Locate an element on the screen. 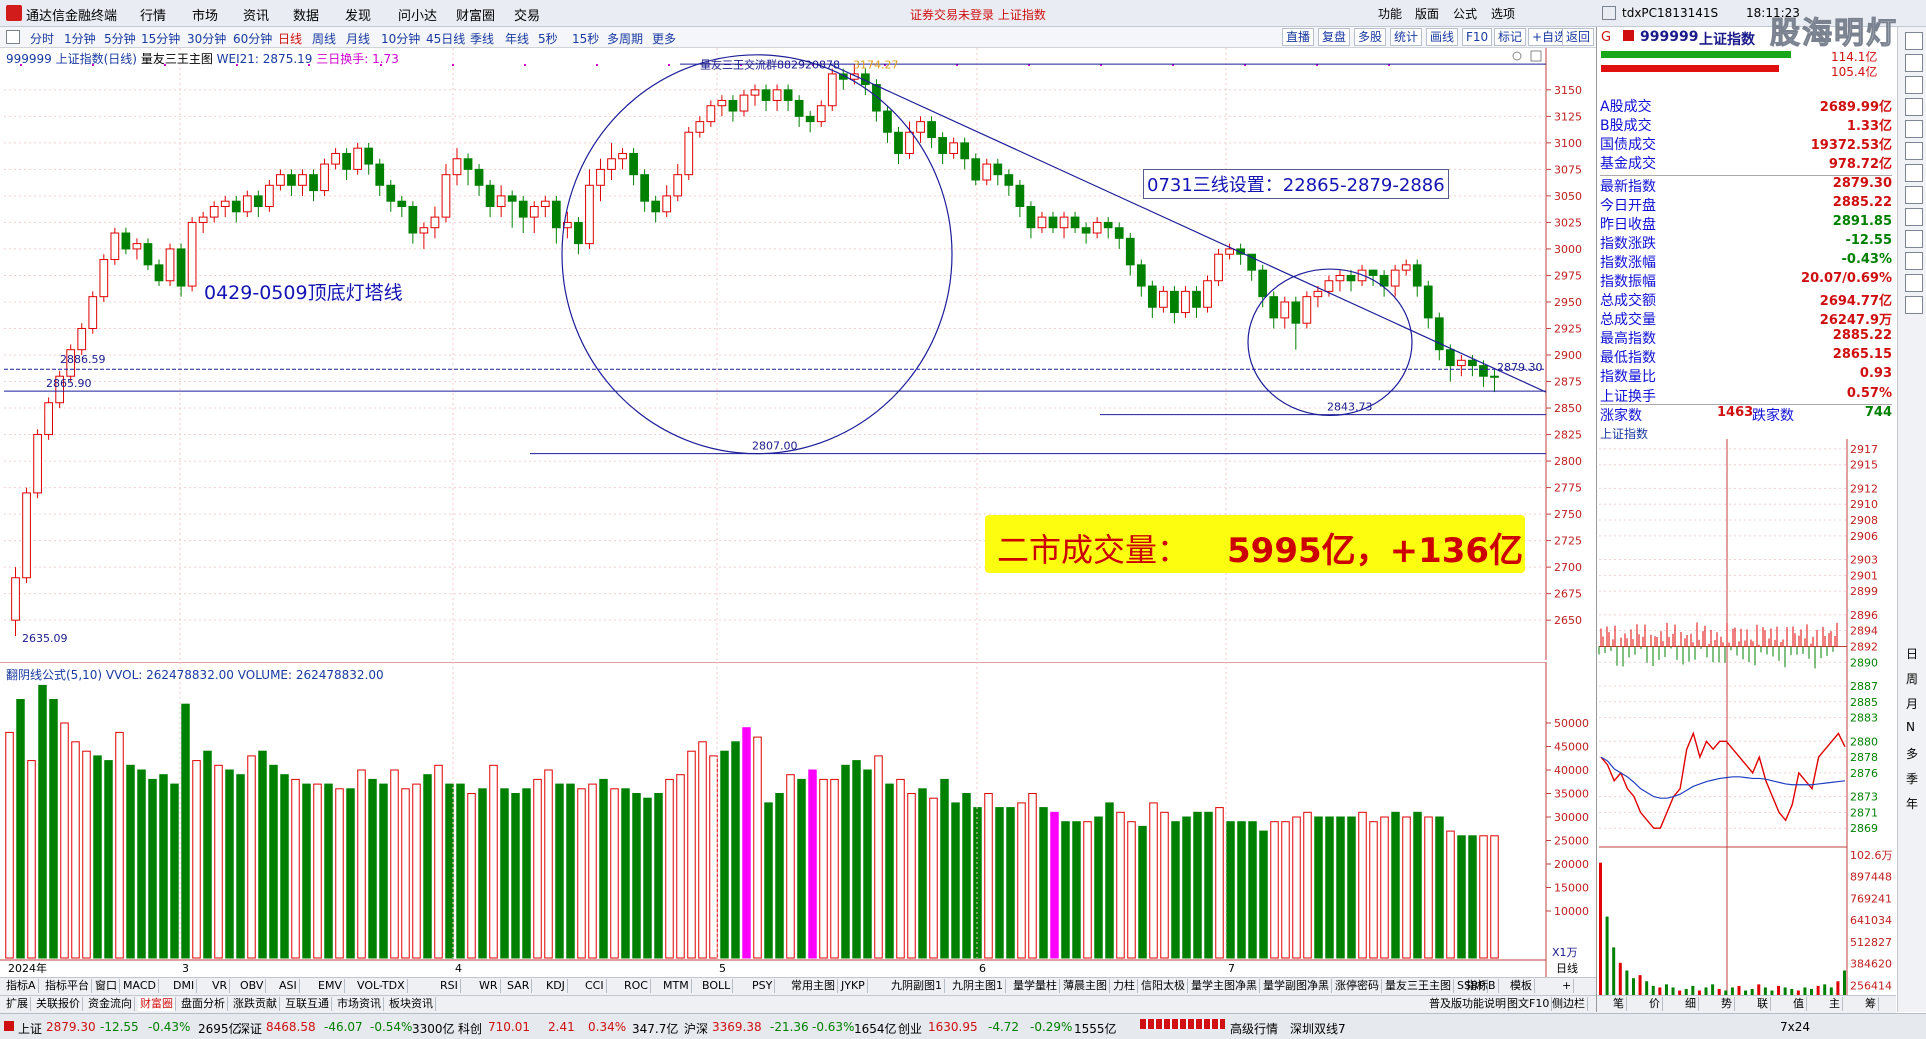 The image size is (1926, 1039). indicator-tab-22: 九阴主图1 is located at coordinates (978, 986).